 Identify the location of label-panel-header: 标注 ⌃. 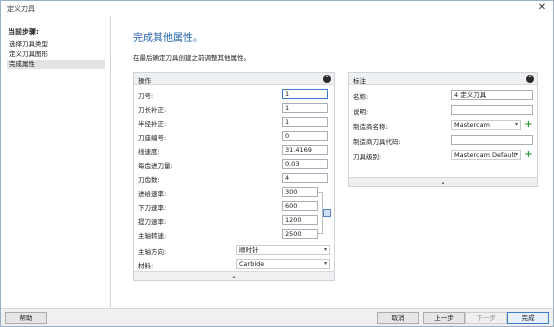
(443, 79).